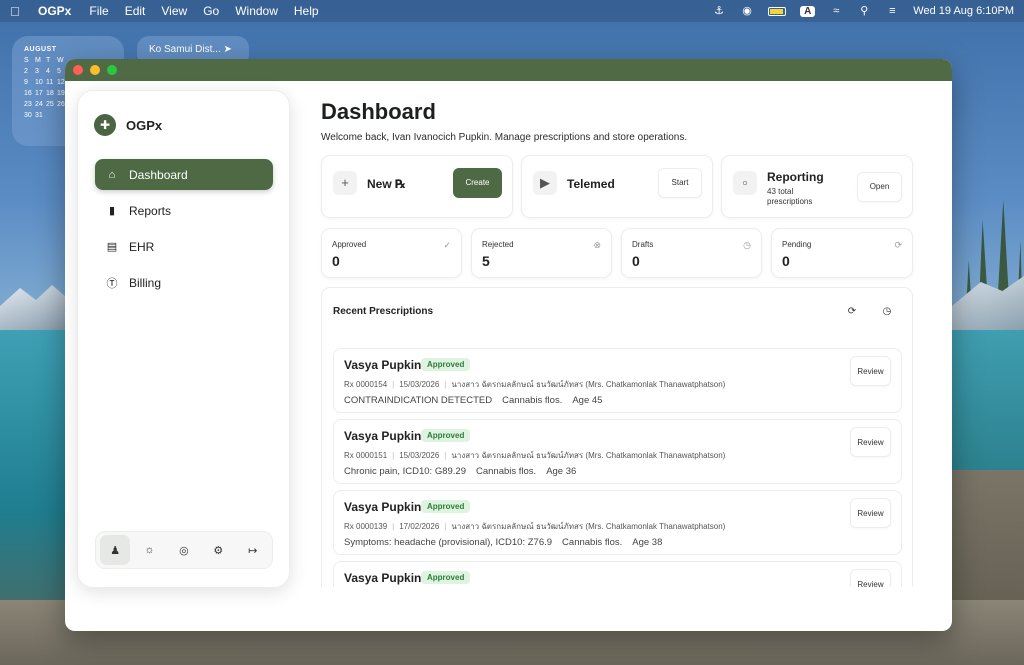  I want to click on wifi-icon: ≈, so click(836, 11).